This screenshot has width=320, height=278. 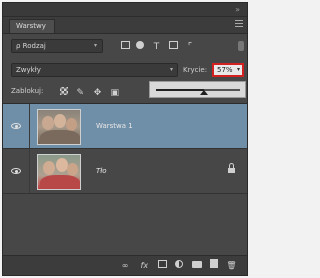 What do you see at coordinates (101, 171) in the screenshot?
I see `layer-name: Tło` at bounding box center [101, 171].